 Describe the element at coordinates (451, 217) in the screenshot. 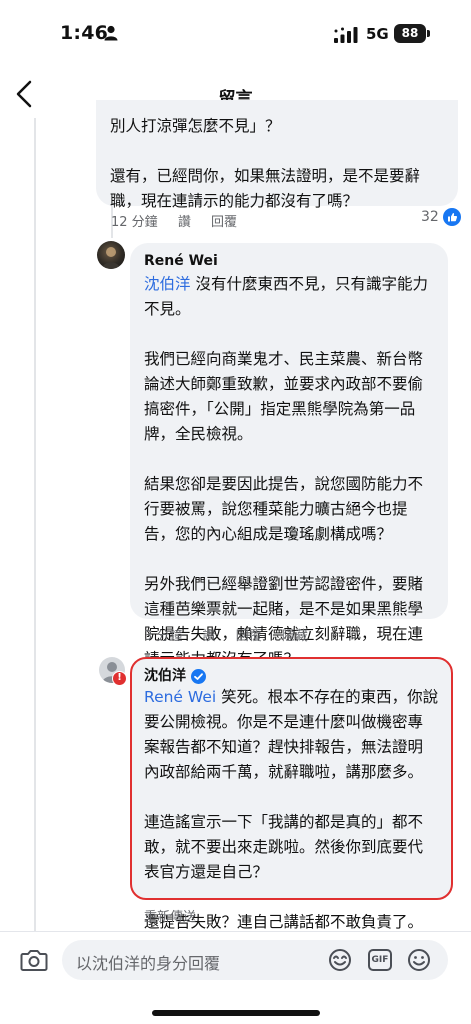

I see `like-reaction-icon` at that location.